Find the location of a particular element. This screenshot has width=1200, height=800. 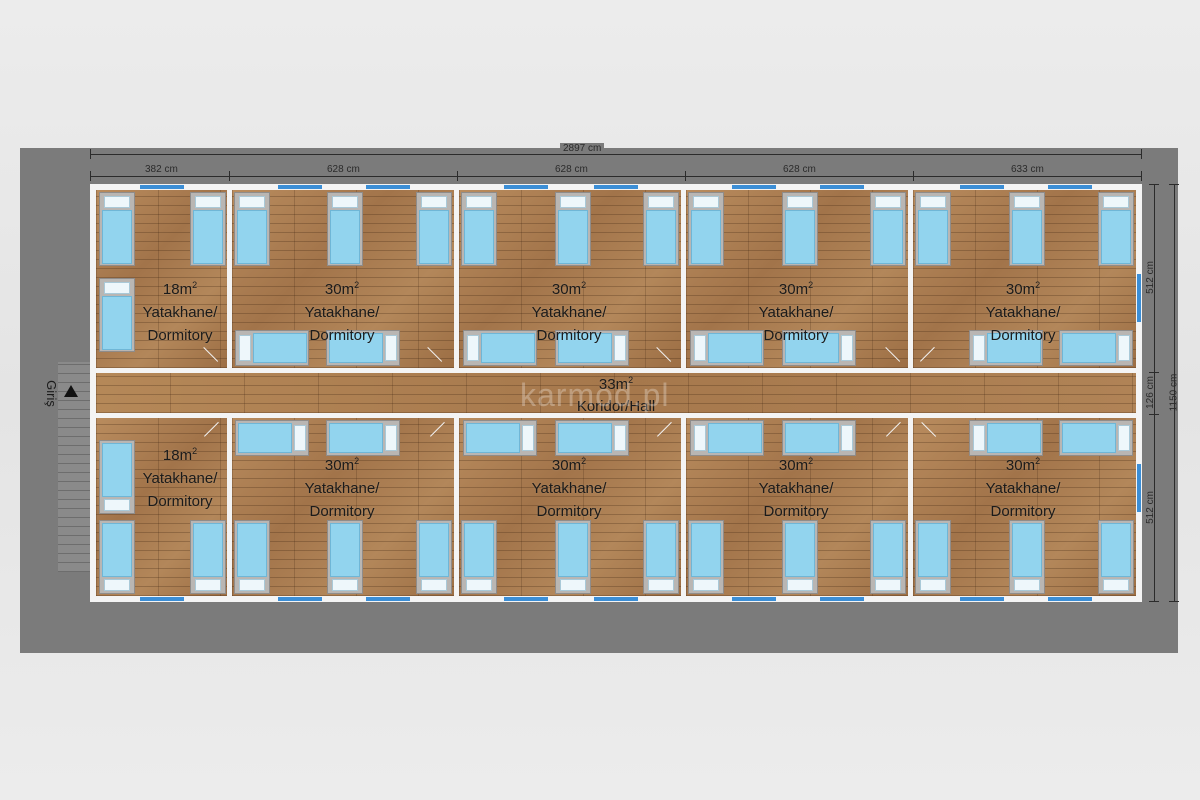

dimension-corridor-depth: 126 cm is located at coordinates (1150, 392).